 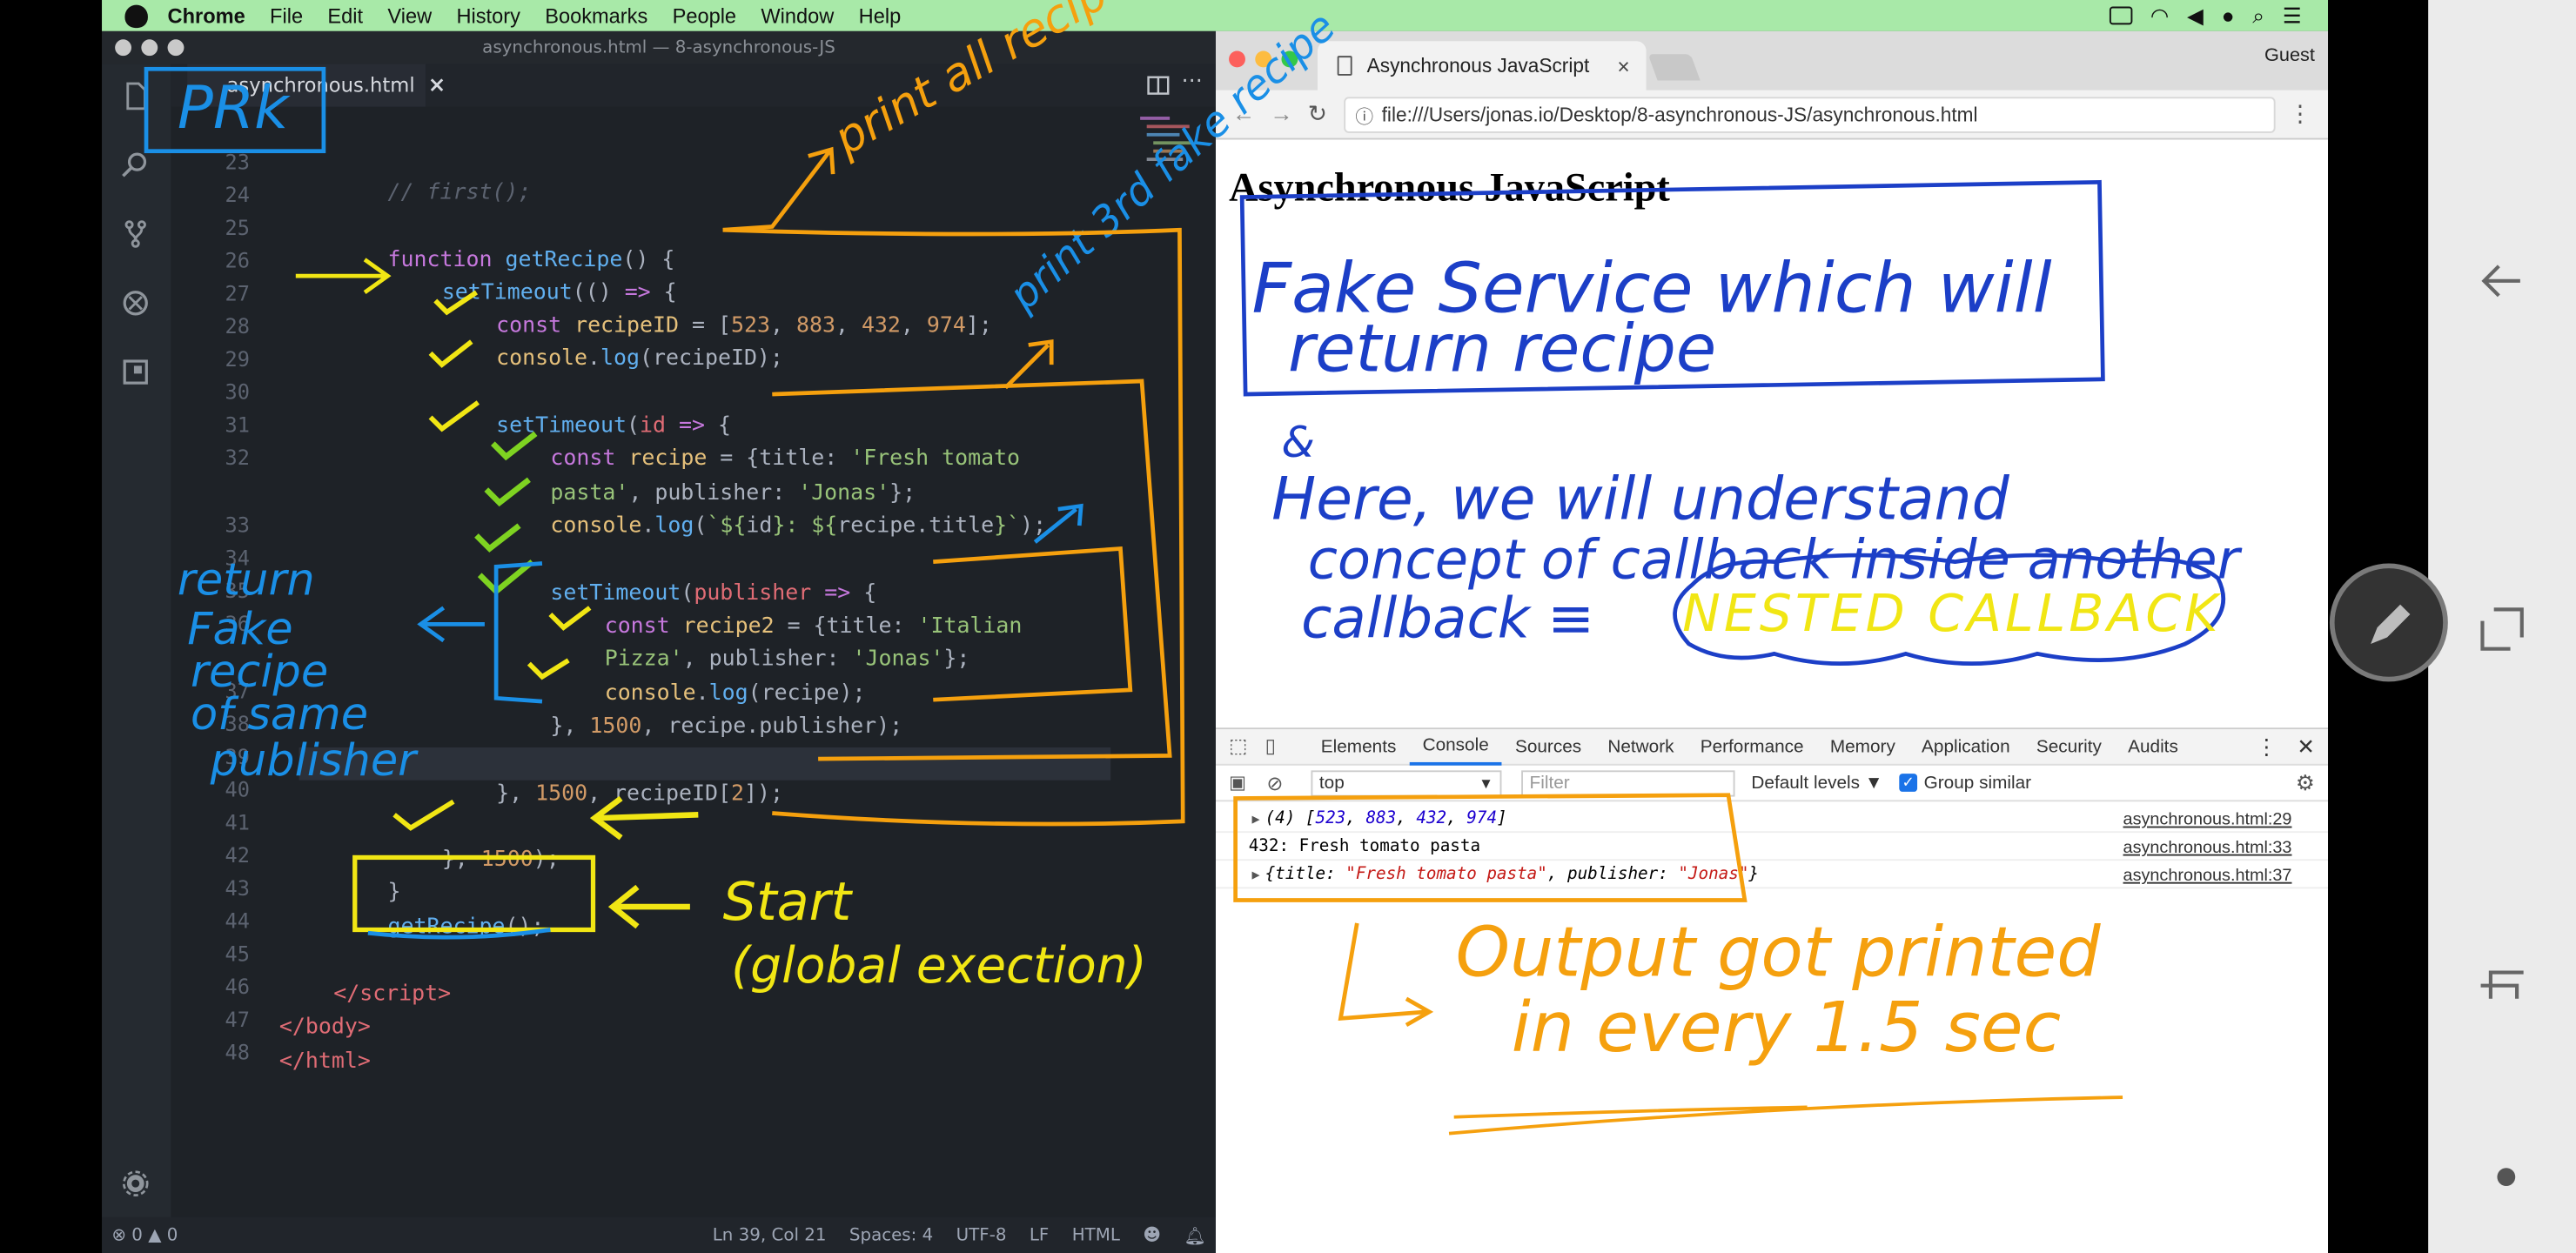 I want to click on new-tab-button, so click(x=1674, y=67).